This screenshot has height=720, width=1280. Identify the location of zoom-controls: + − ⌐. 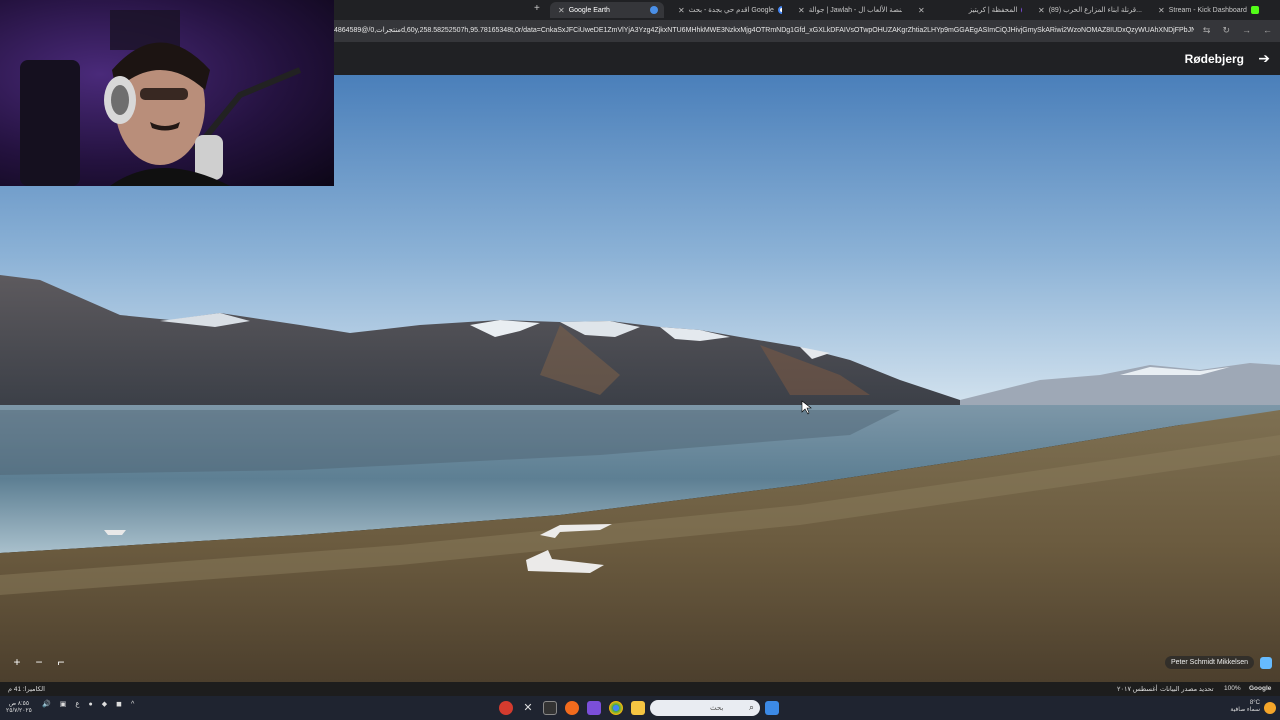
(39, 662).